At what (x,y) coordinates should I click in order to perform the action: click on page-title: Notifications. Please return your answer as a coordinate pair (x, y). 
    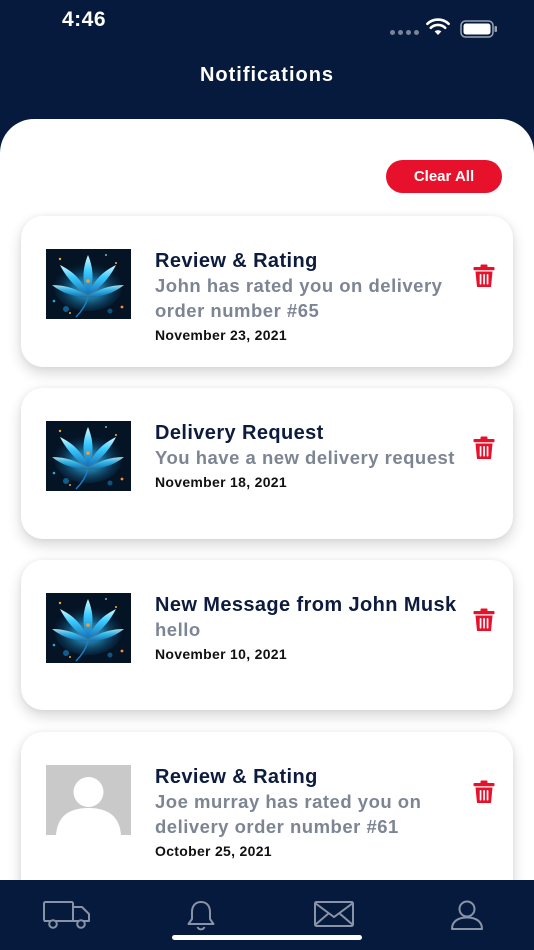
    Looking at the image, I should click on (267, 75).